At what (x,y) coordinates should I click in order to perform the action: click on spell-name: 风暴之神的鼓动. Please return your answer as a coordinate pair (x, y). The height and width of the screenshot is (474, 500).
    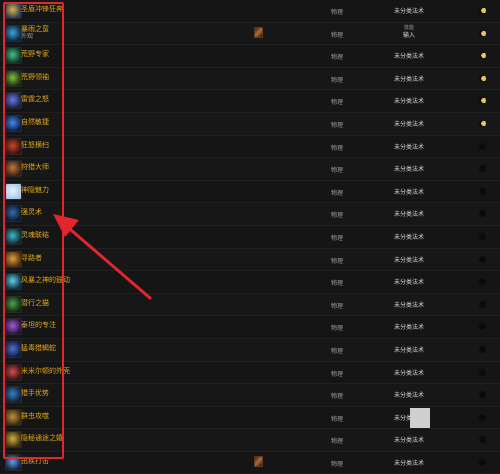
    Looking at the image, I should click on (45, 280).